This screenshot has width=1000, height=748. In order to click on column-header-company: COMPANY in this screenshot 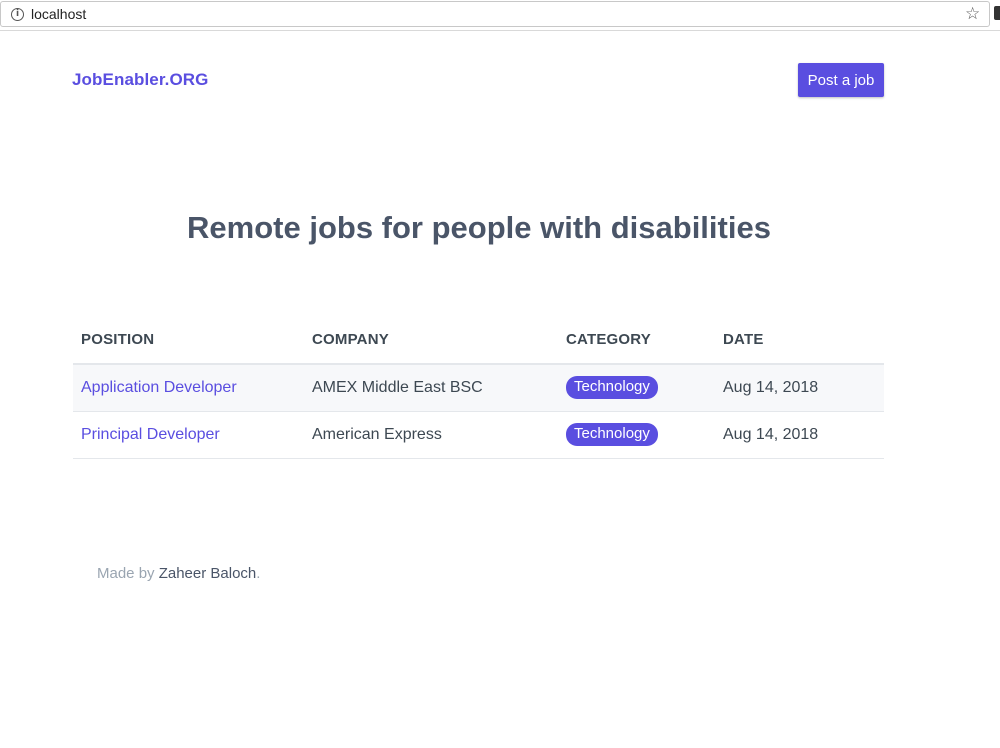, I will do `click(439, 340)`.